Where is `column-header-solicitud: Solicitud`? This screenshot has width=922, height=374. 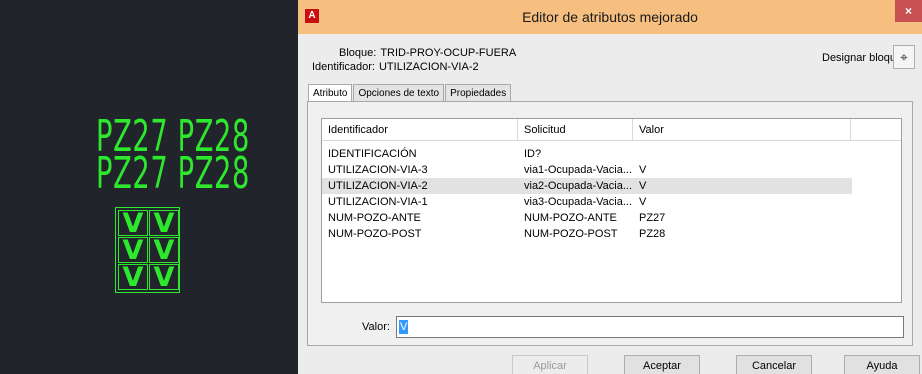
column-header-solicitud: Solicitud is located at coordinates (575, 130).